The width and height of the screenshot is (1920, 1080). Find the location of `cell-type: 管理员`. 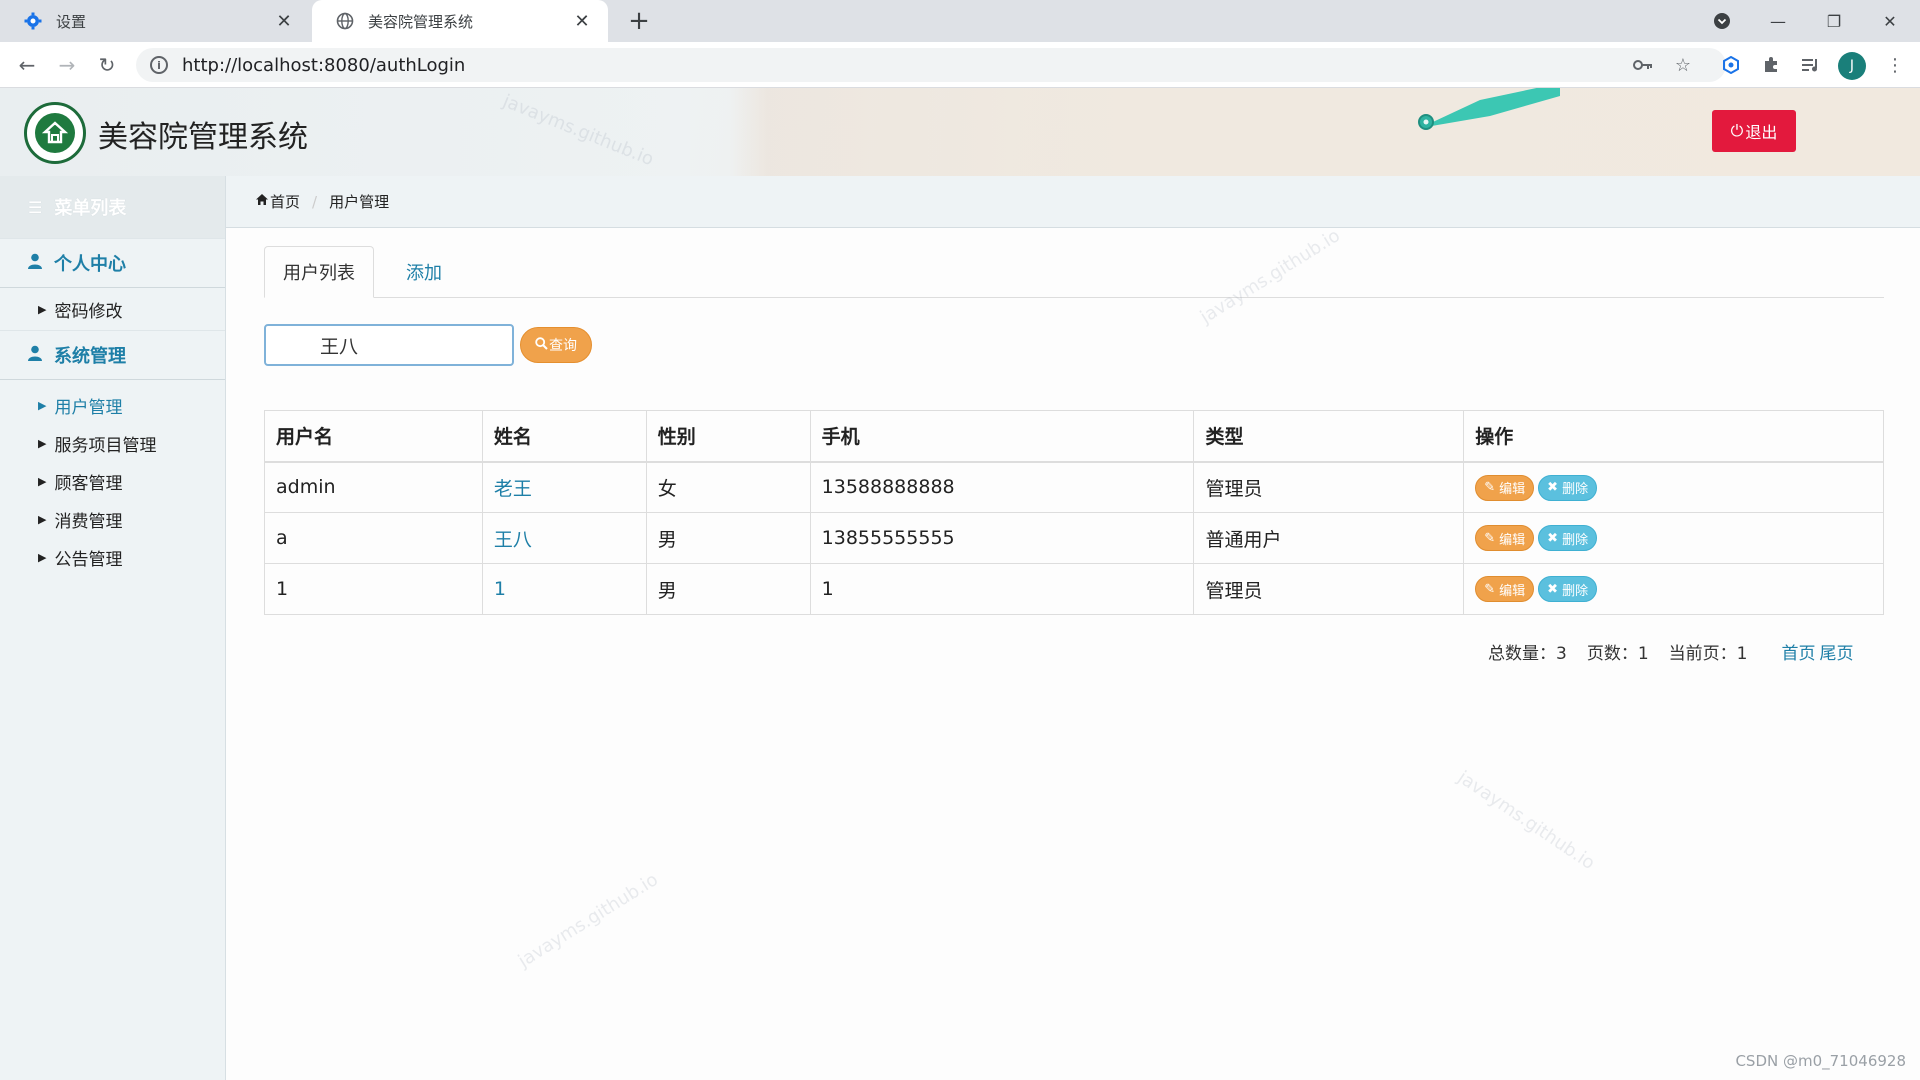

cell-type: 管理员 is located at coordinates (1329, 487).